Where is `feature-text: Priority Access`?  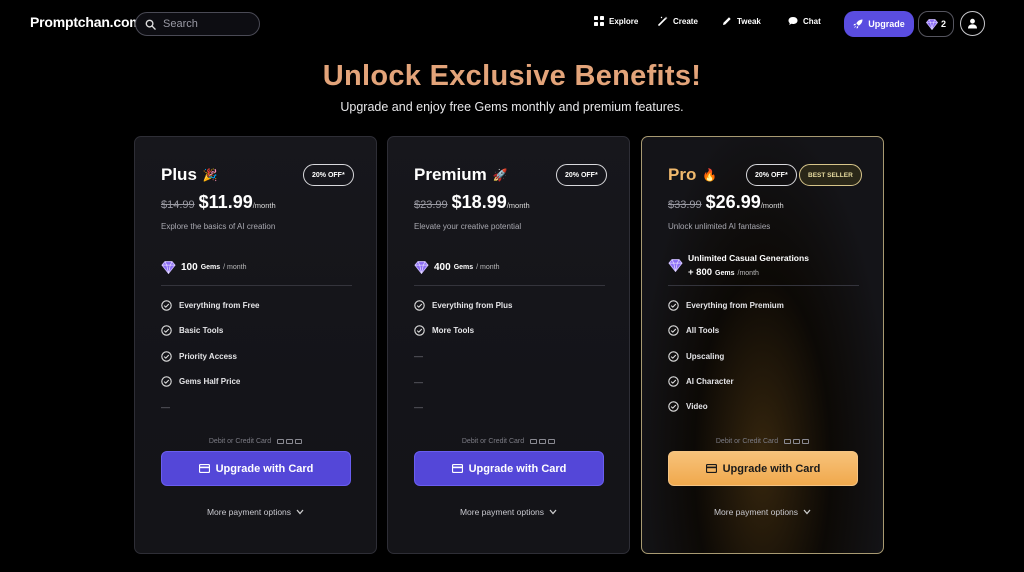
feature-text: Priority Access is located at coordinates (208, 356).